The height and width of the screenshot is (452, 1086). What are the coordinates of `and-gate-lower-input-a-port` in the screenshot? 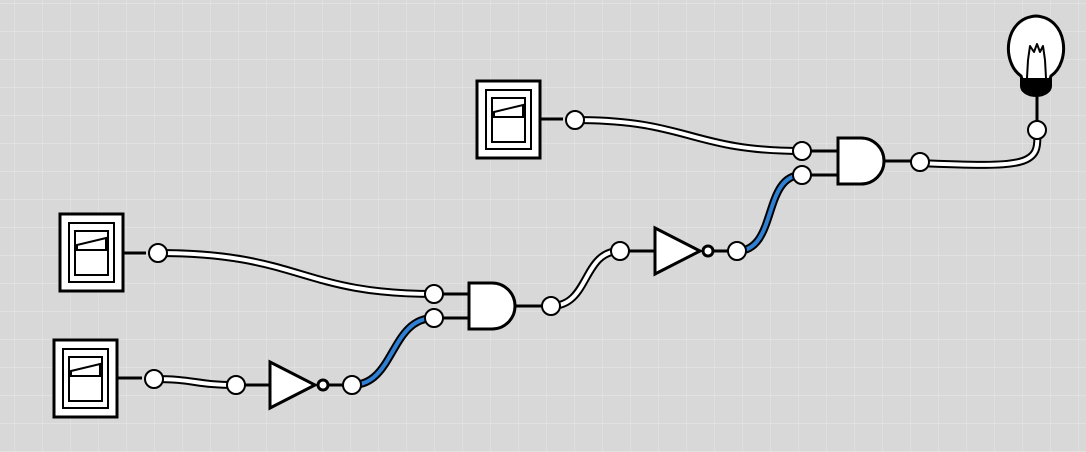 It's located at (434, 294).